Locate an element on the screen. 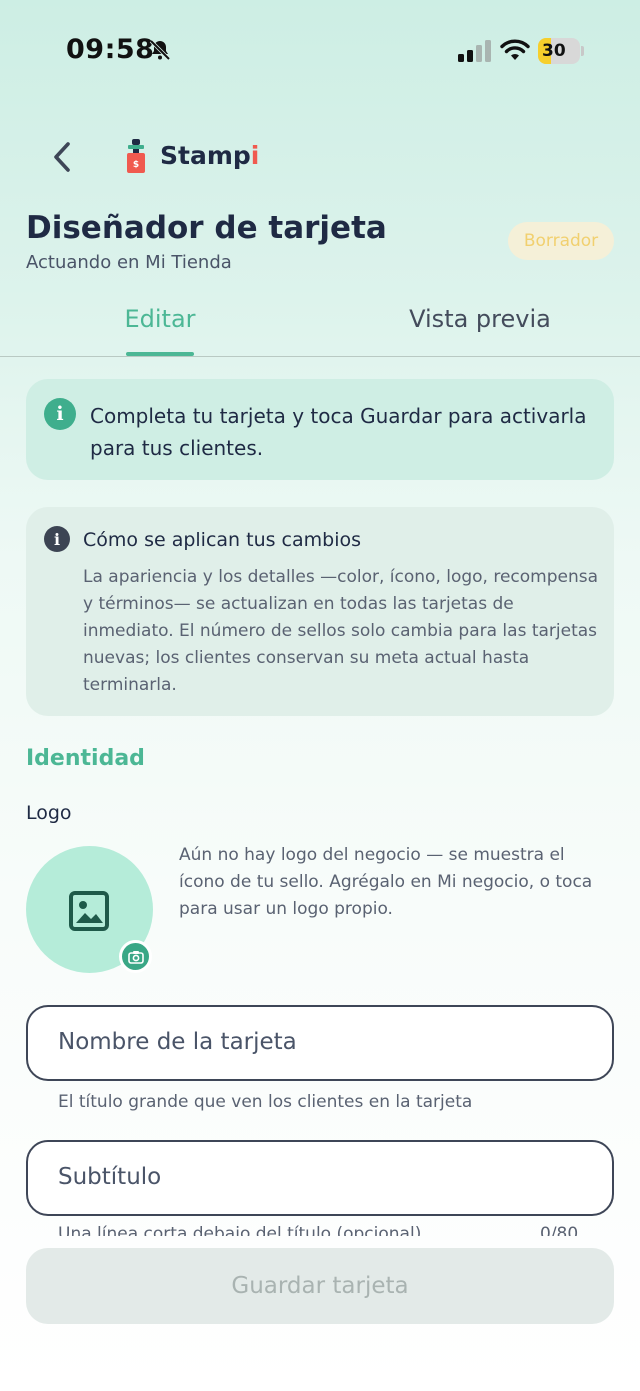 The height and width of the screenshot is (1391, 640). cellular-signal-icon is located at coordinates (474, 51).